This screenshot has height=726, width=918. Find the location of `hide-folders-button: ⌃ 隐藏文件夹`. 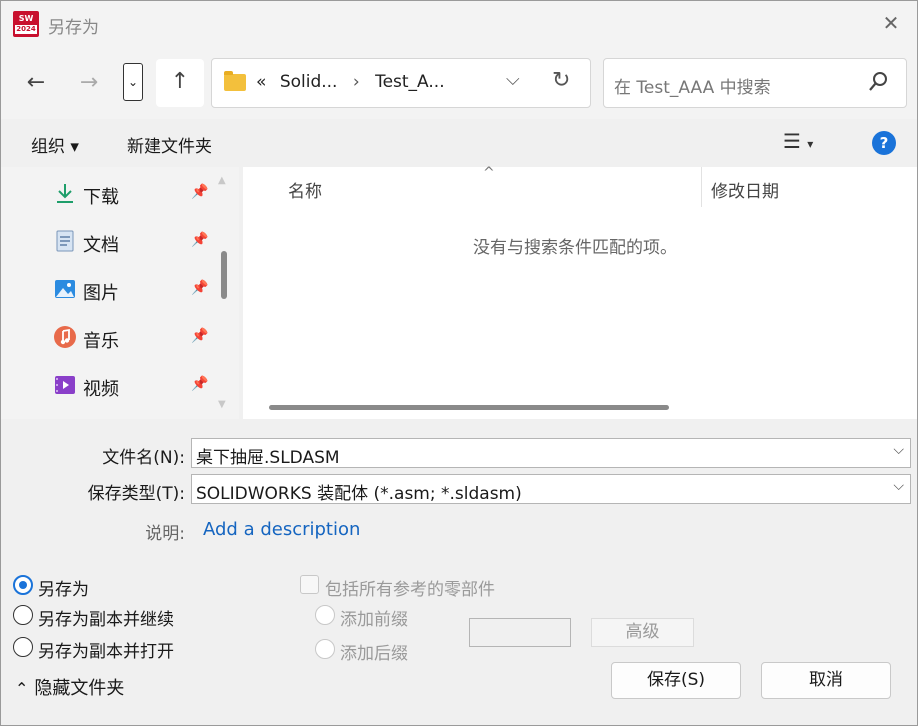

hide-folders-button: ⌃ 隐藏文件夹 is located at coordinates (69, 687).